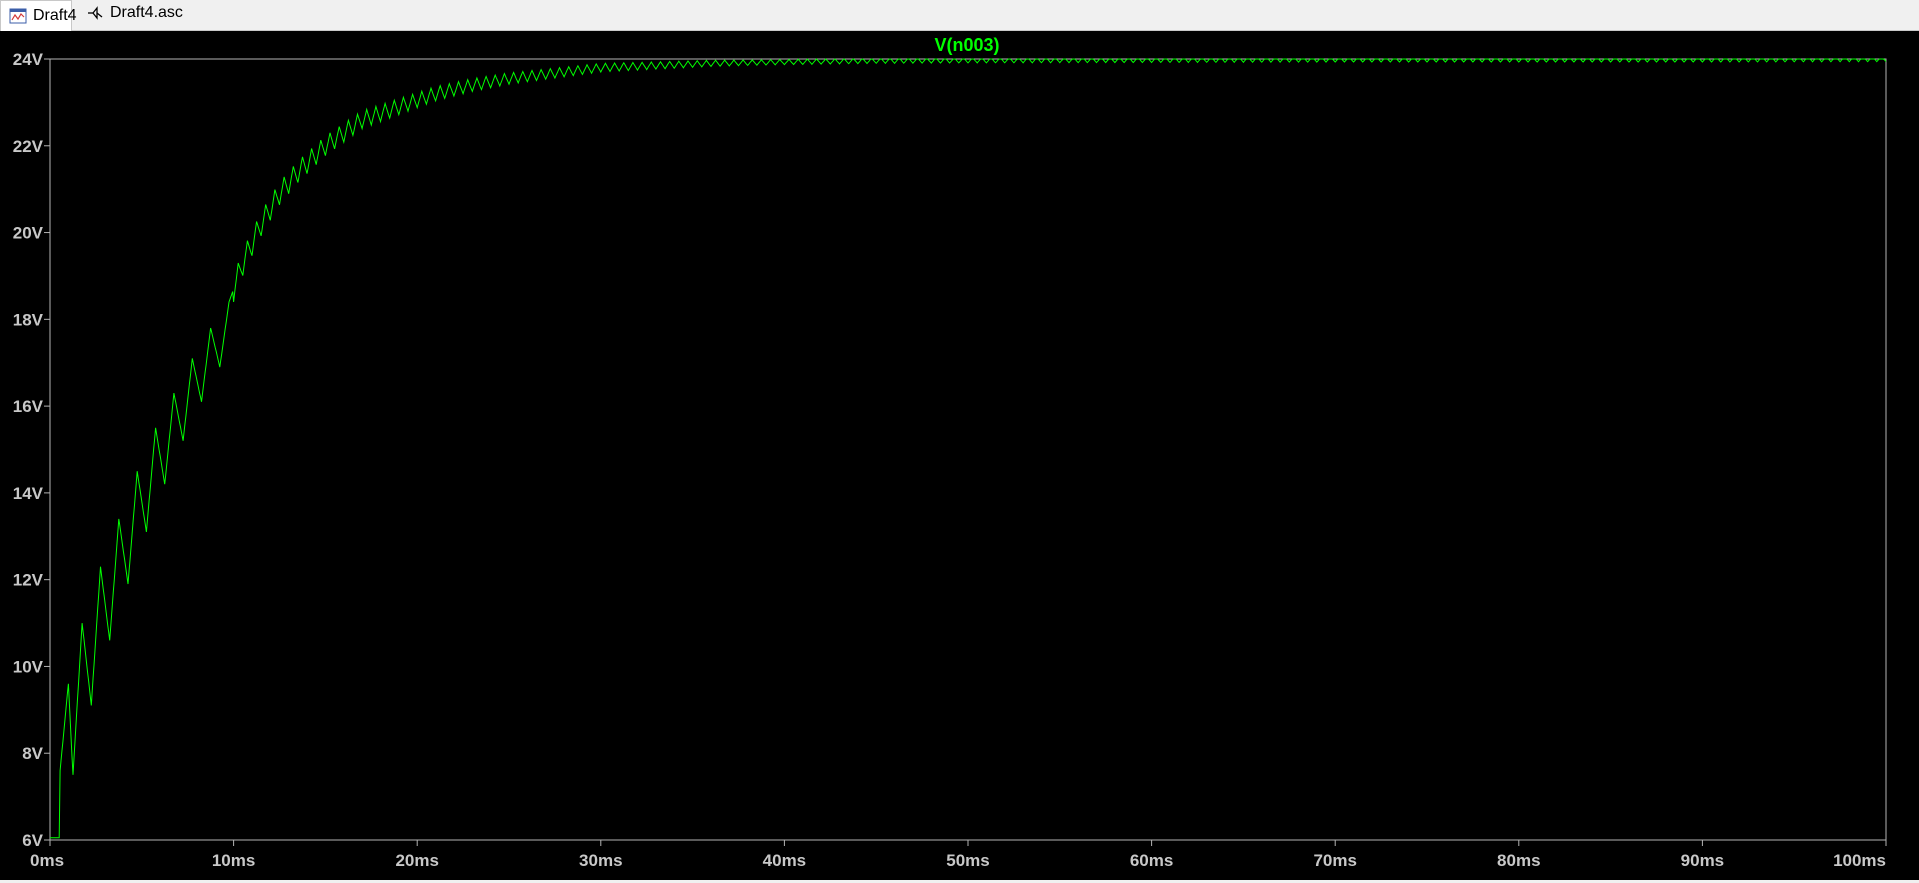 The height and width of the screenshot is (883, 1919). I want to click on y-tick-label: 8V, so click(32, 753).